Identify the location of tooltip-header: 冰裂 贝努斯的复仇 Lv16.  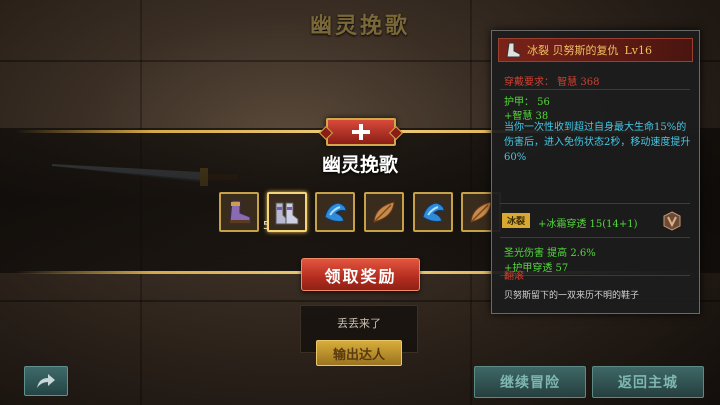
(595, 50).